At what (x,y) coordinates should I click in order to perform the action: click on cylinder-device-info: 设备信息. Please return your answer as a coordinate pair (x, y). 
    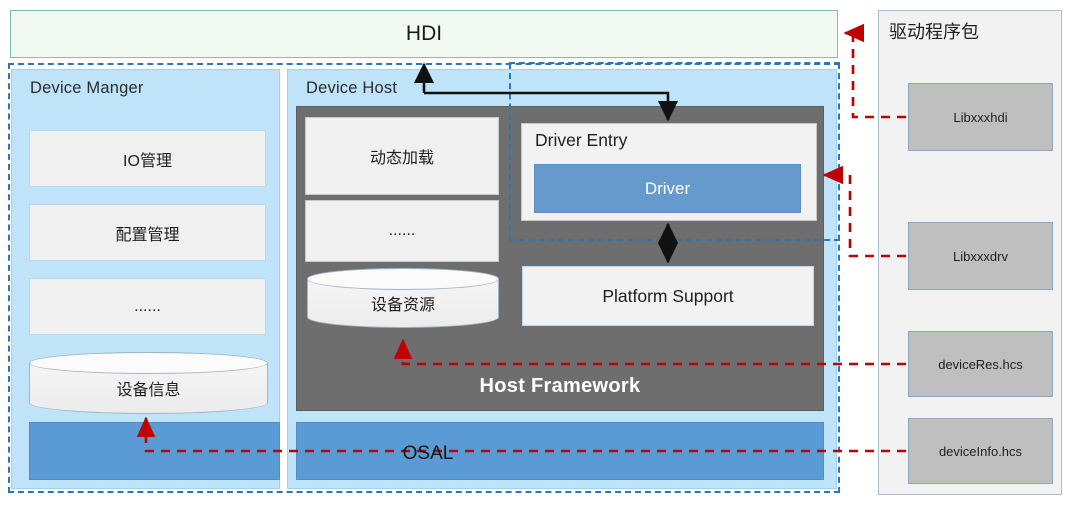
    Looking at the image, I should click on (148, 383).